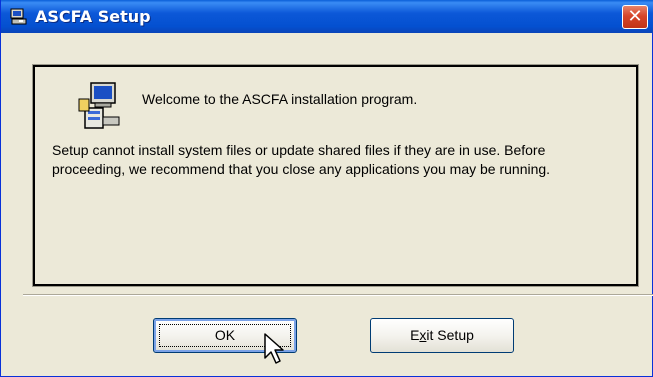  What do you see at coordinates (274, 348) in the screenshot?
I see `mouse-pointer-icon` at bounding box center [274, 348].